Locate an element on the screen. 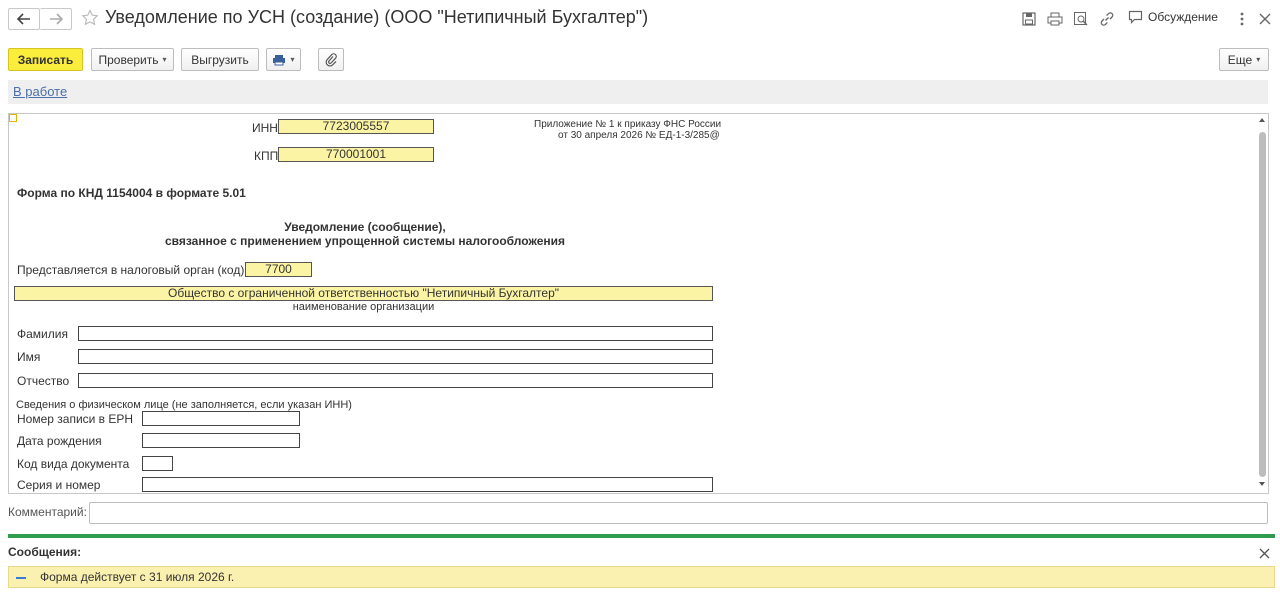 This screenshot has height=595, width=1280. comment-input is located at coordinates (678, 513).